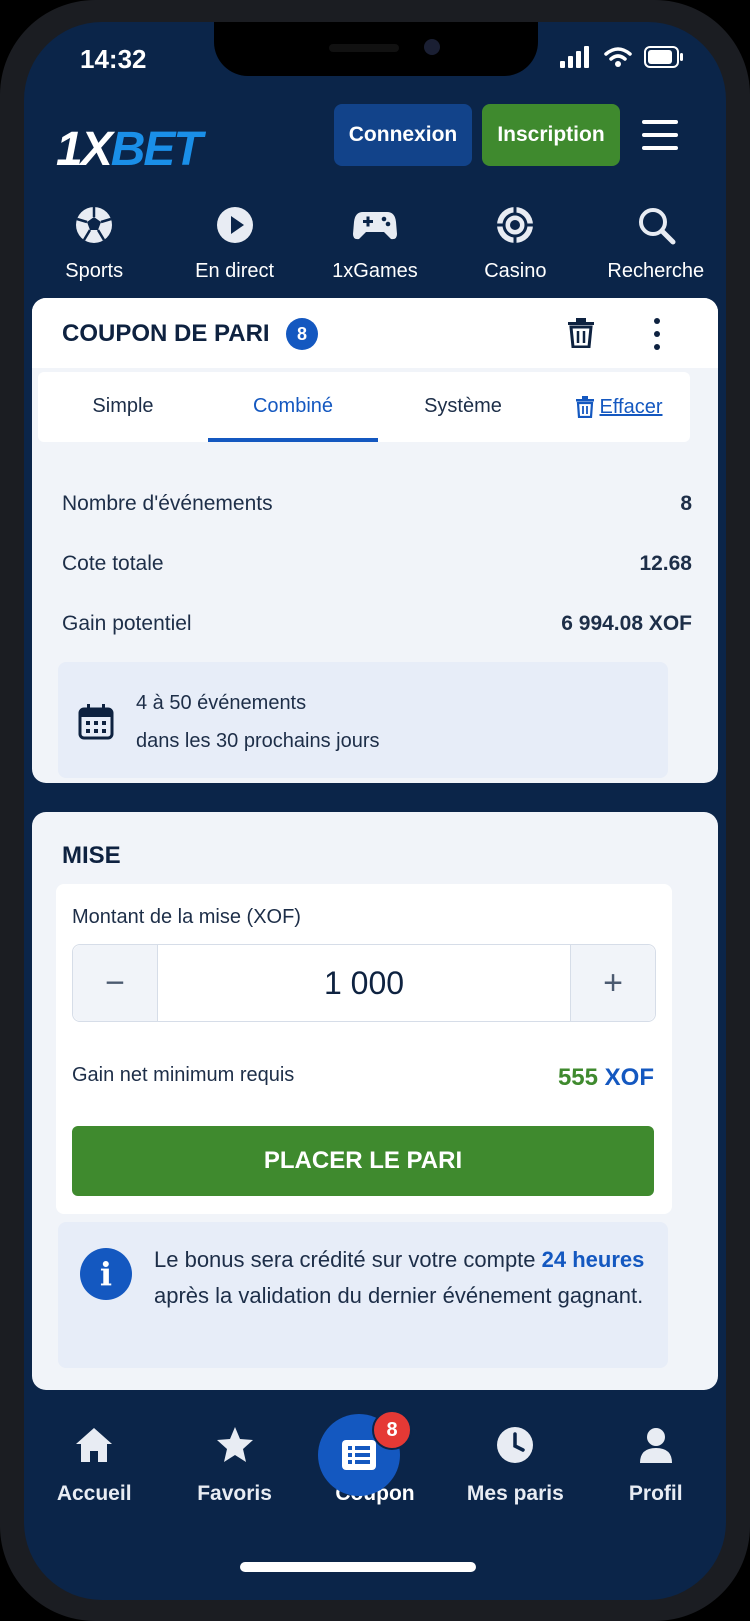 This screenshot has height=1621, width=750. Describe the element at coordinates (235, 1475) in the screenshot. I see `bottom-nav-favorites: Favoris` at that location.